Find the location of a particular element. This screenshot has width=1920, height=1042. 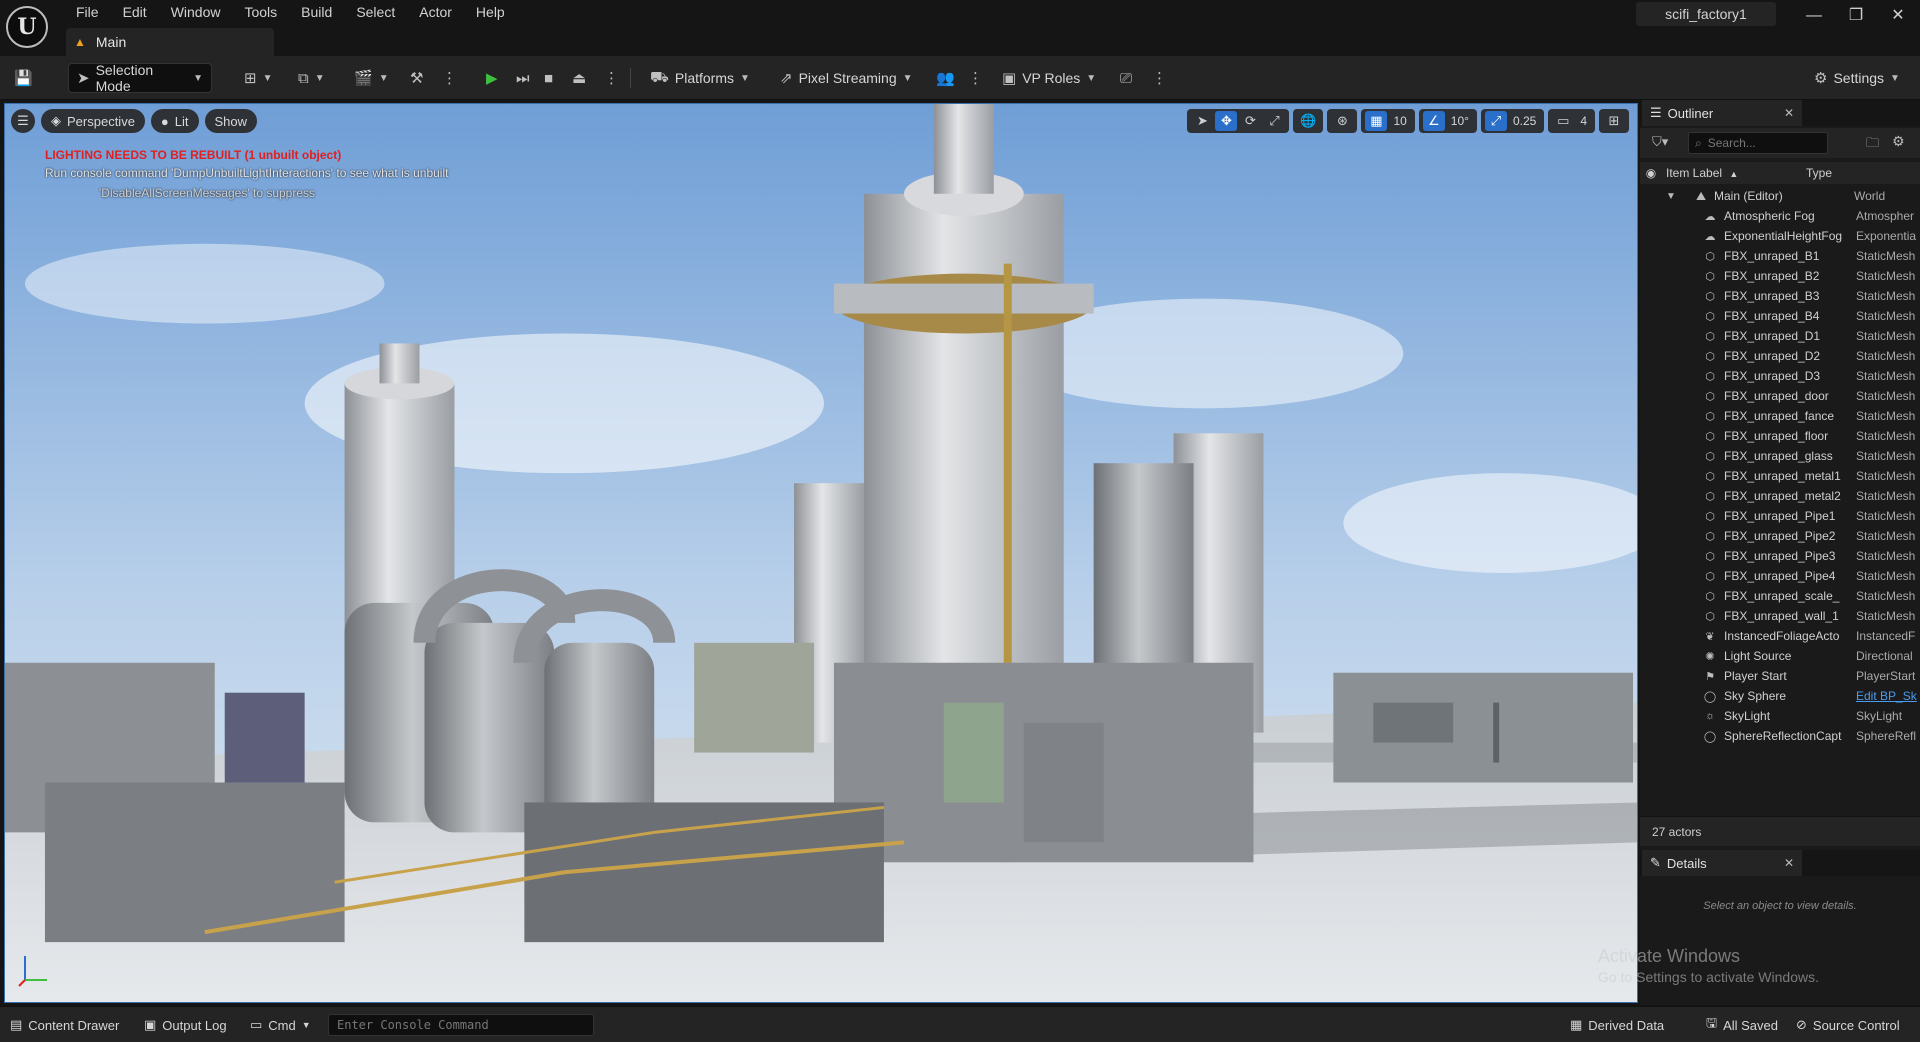

outliner-row: ◯ Sky Sphere Edit BP_Sk is located at coordinates (1780, 696).